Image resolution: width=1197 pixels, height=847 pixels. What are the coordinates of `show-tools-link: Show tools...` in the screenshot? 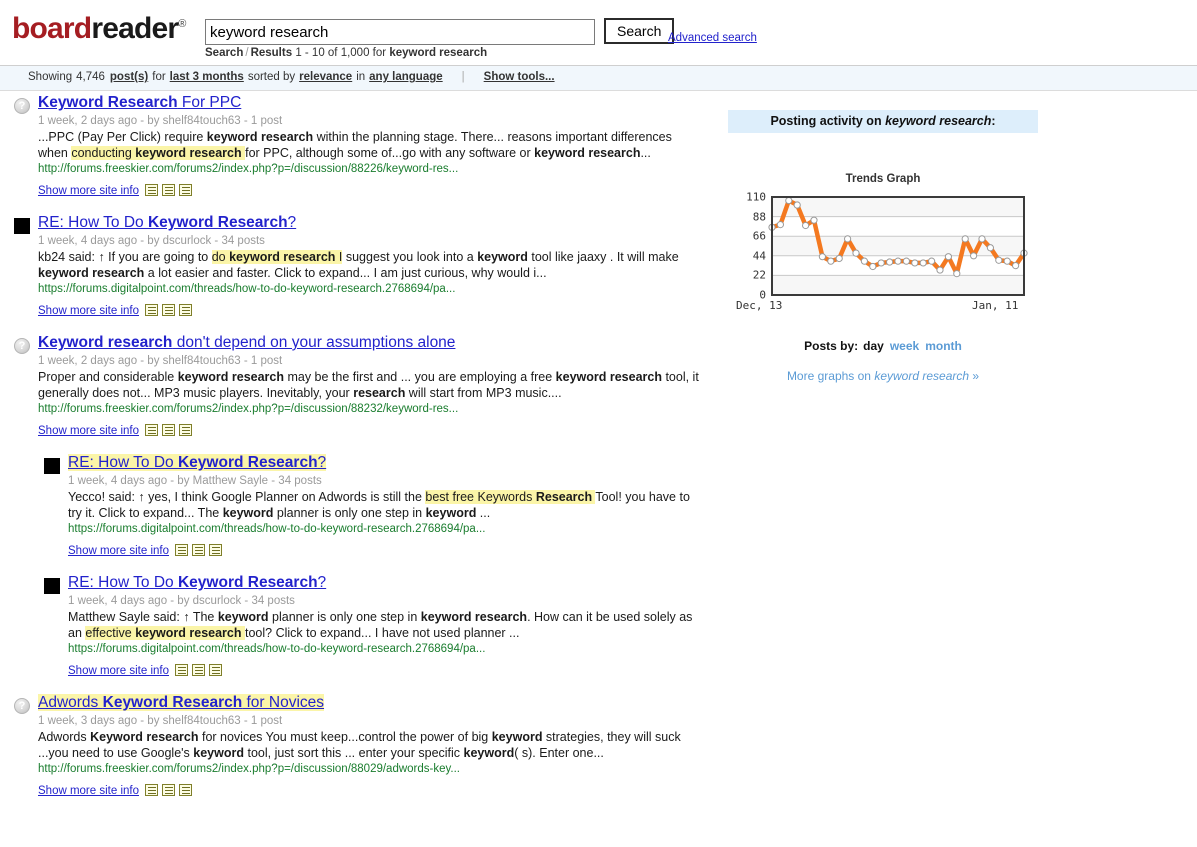 It's located at (519, 77).